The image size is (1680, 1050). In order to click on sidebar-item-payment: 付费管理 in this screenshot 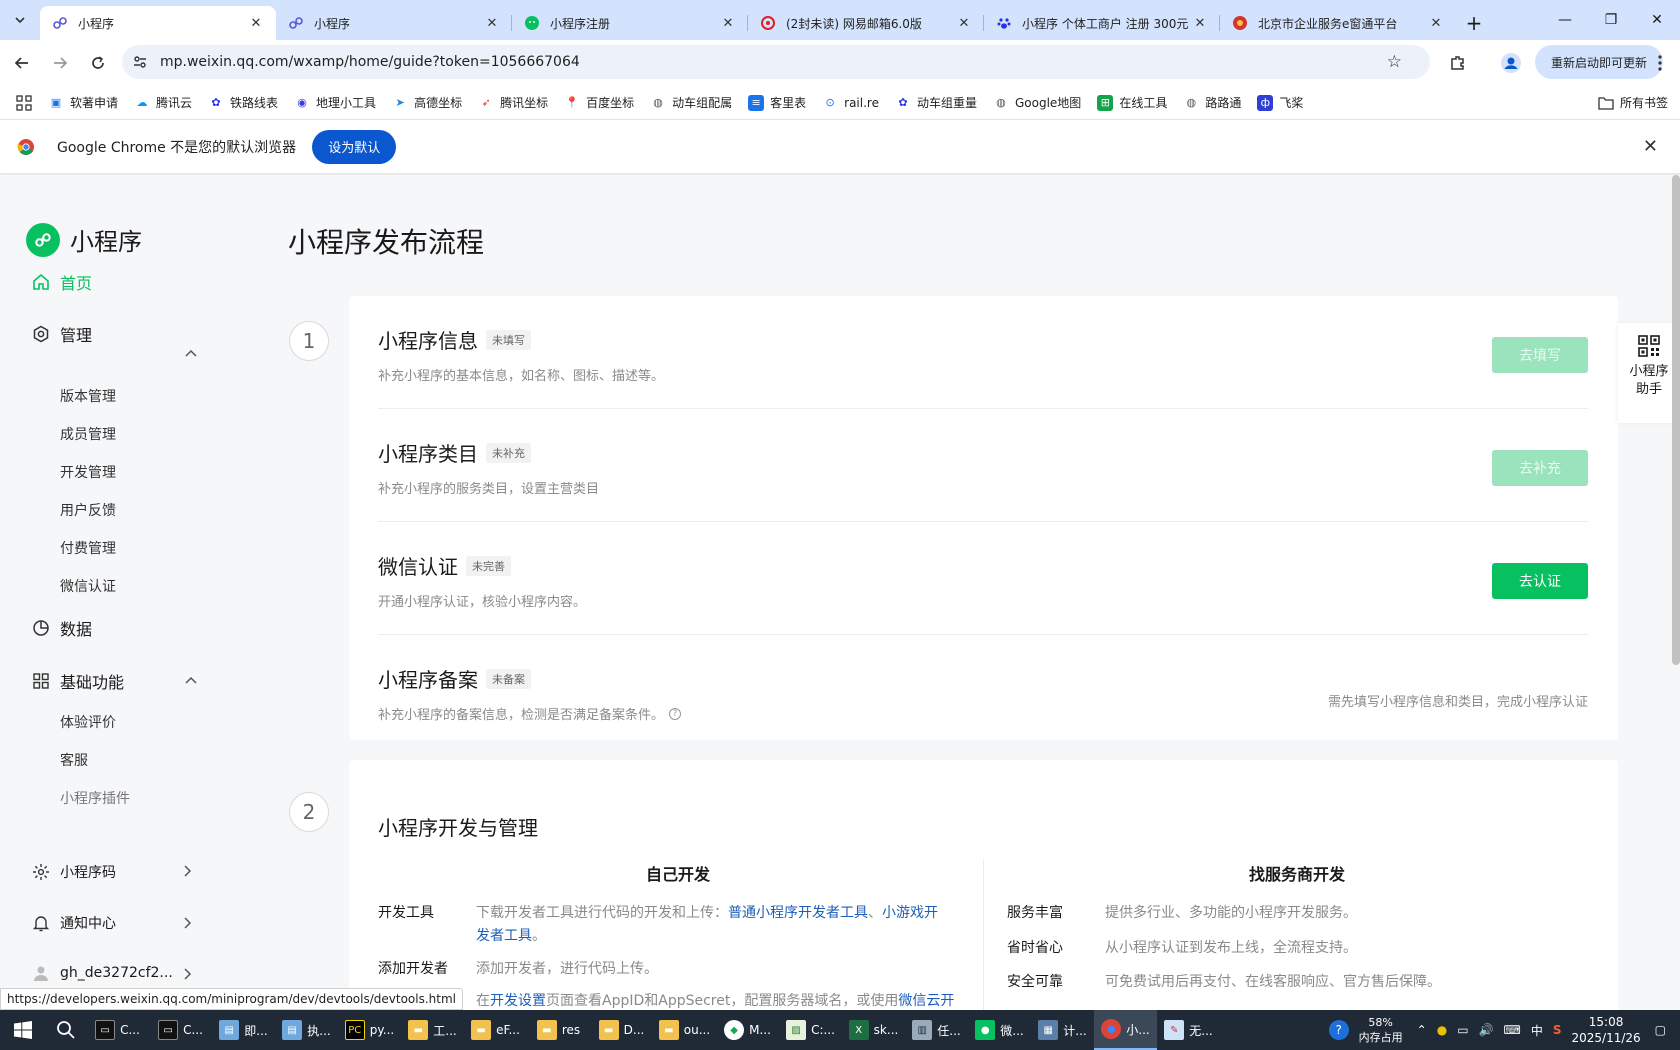, I will do `click(88, 548)`.